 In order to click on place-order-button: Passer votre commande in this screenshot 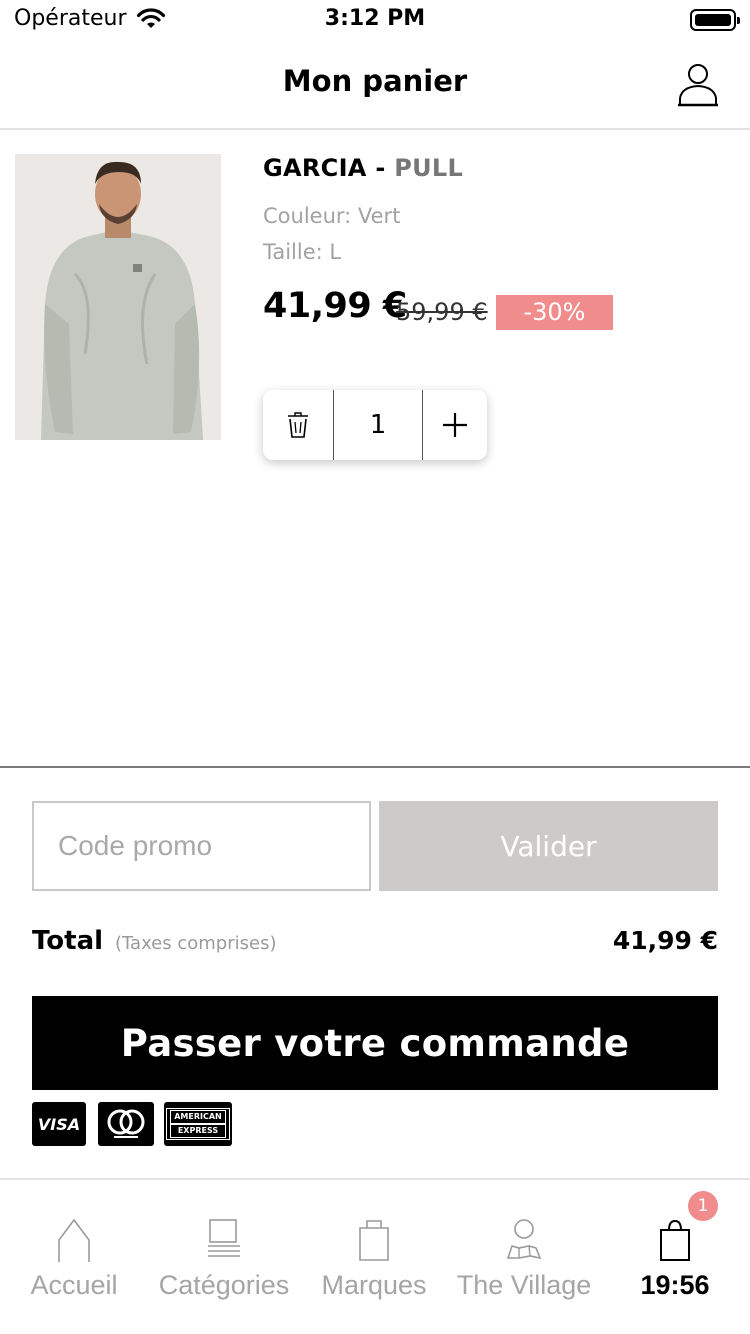, I will do `click(375, 1043)`.